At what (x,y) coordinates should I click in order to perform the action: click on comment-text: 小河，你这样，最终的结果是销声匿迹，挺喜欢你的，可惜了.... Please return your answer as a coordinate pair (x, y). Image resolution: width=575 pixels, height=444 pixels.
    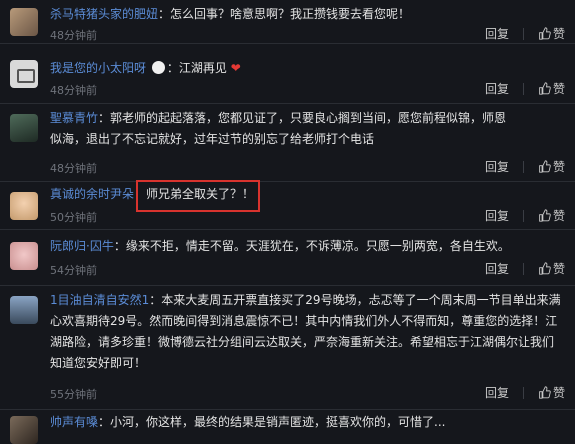
    Looking at the image, I should click on (278, 422).